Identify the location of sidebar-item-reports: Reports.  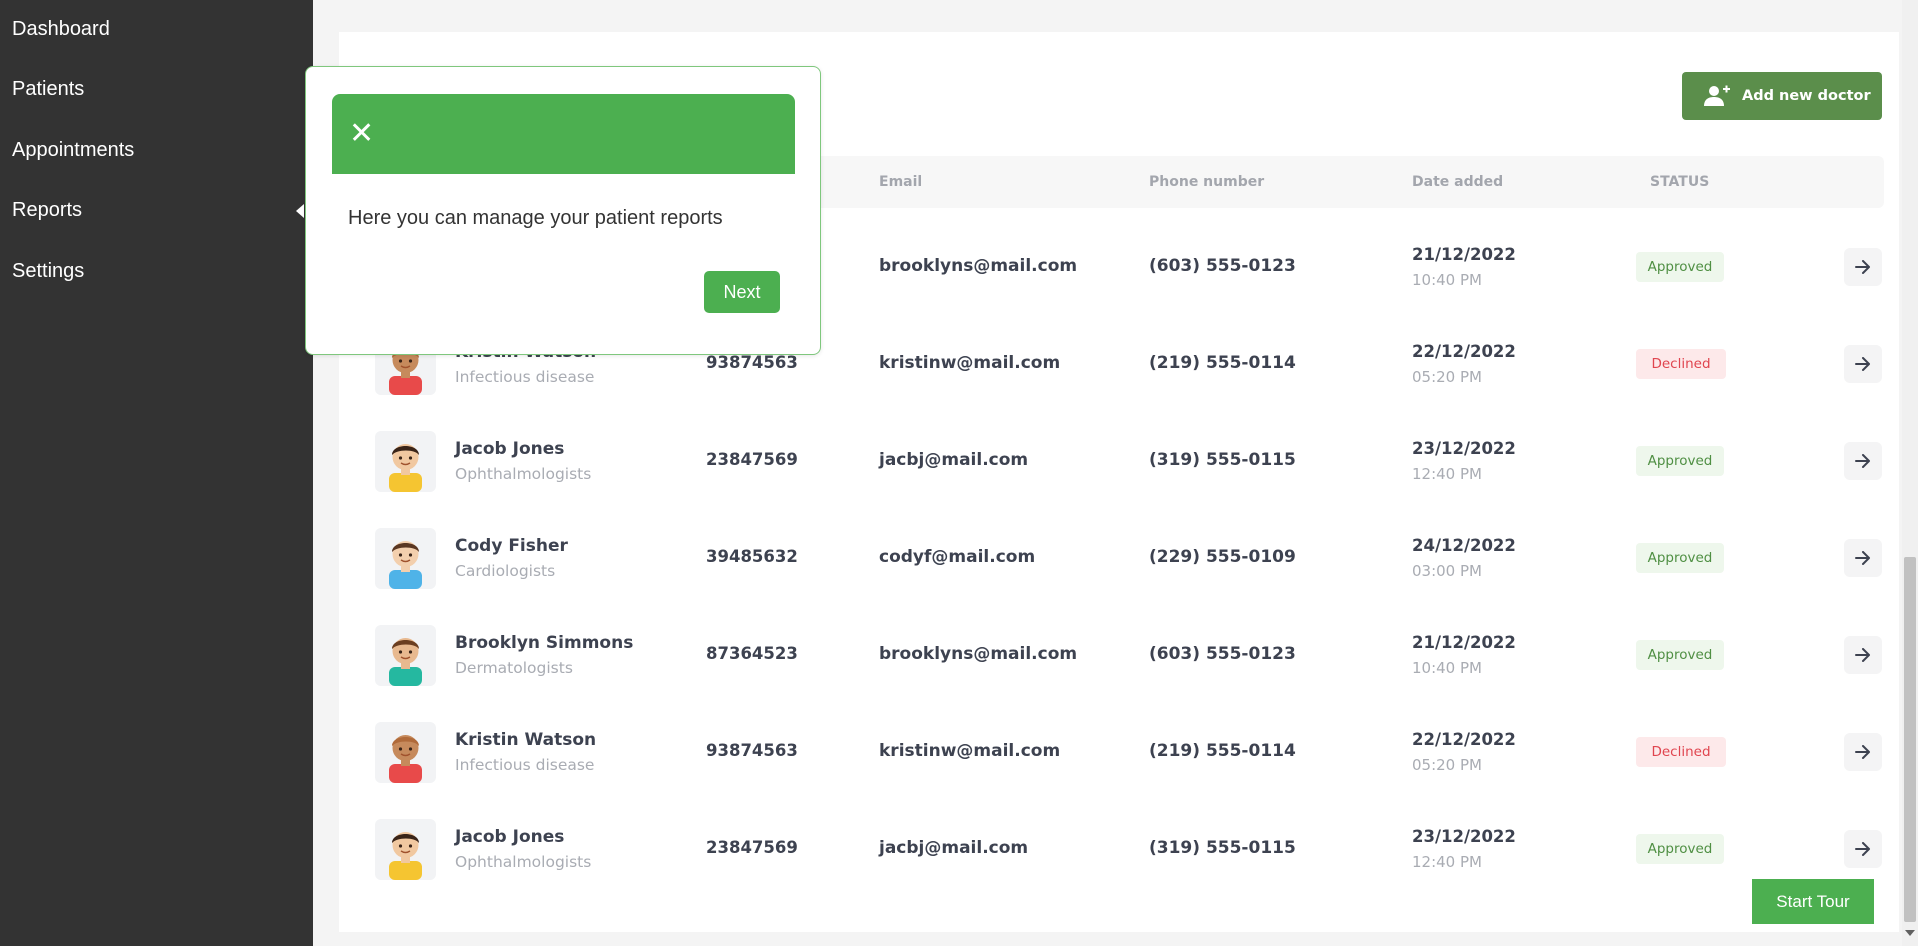
(47, 210).